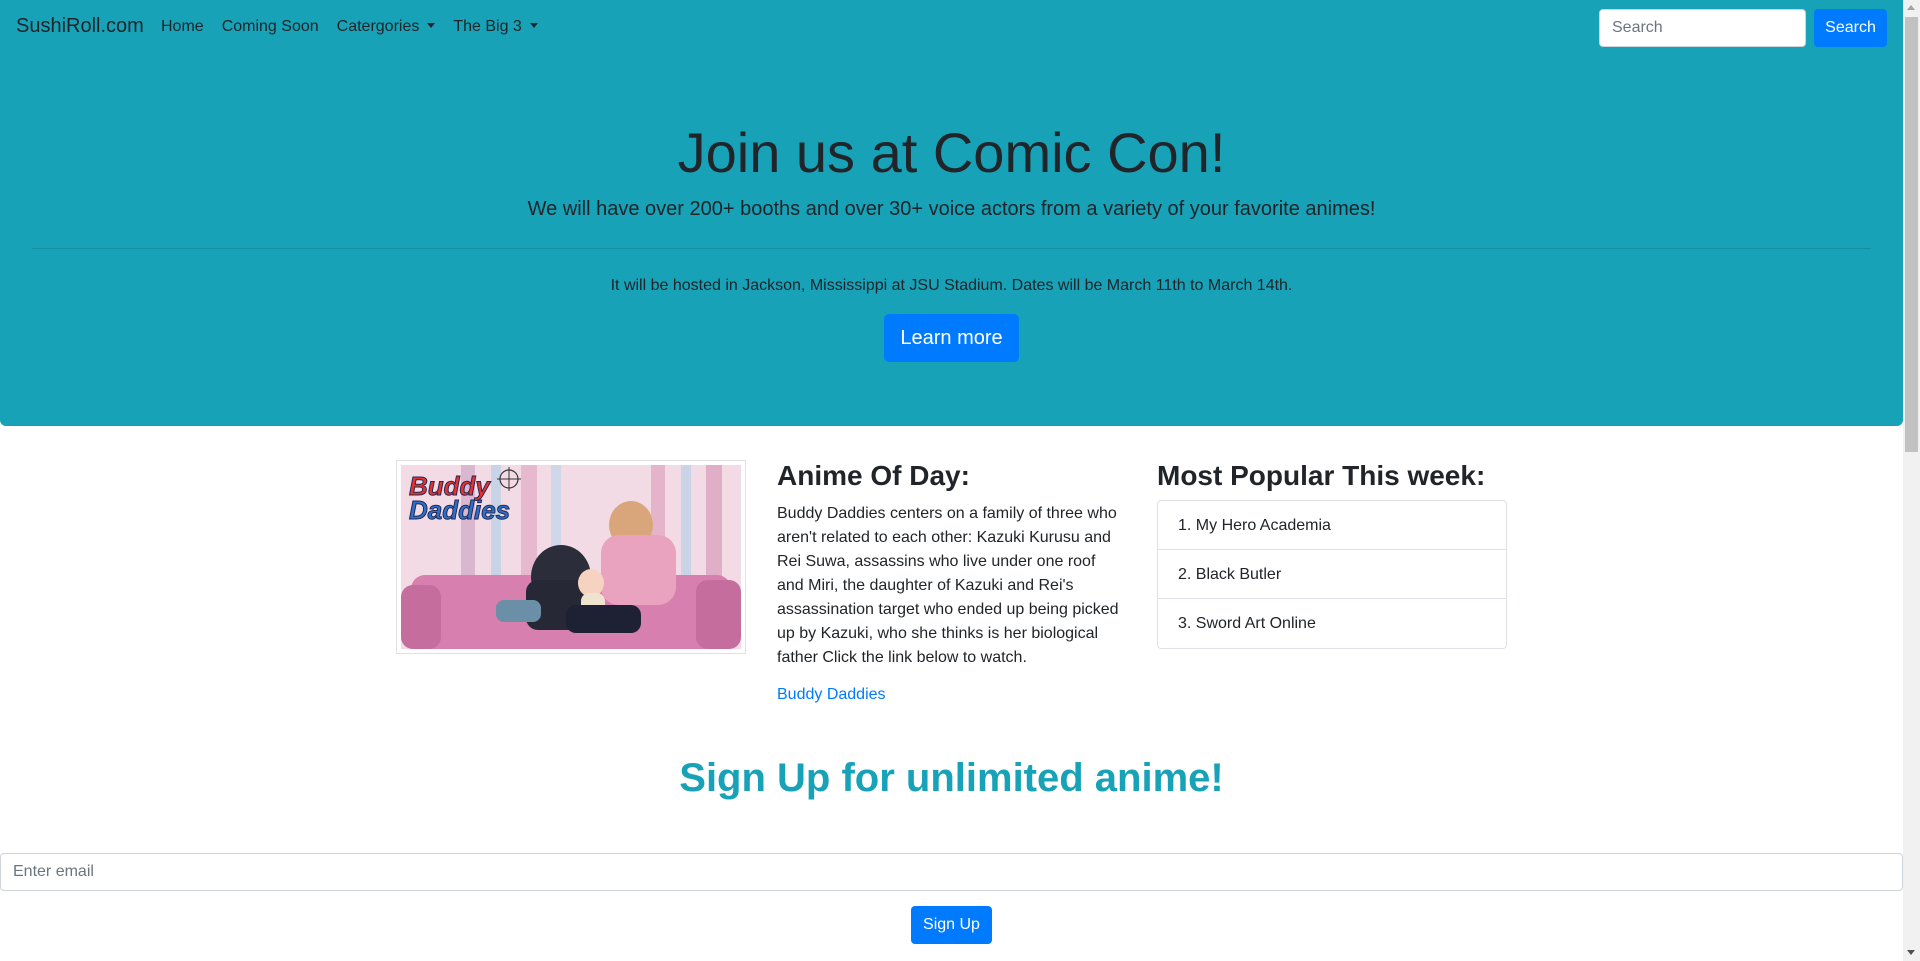  I want to click on anime-of-day-title: Anime Of Day:, so click(873, 475).